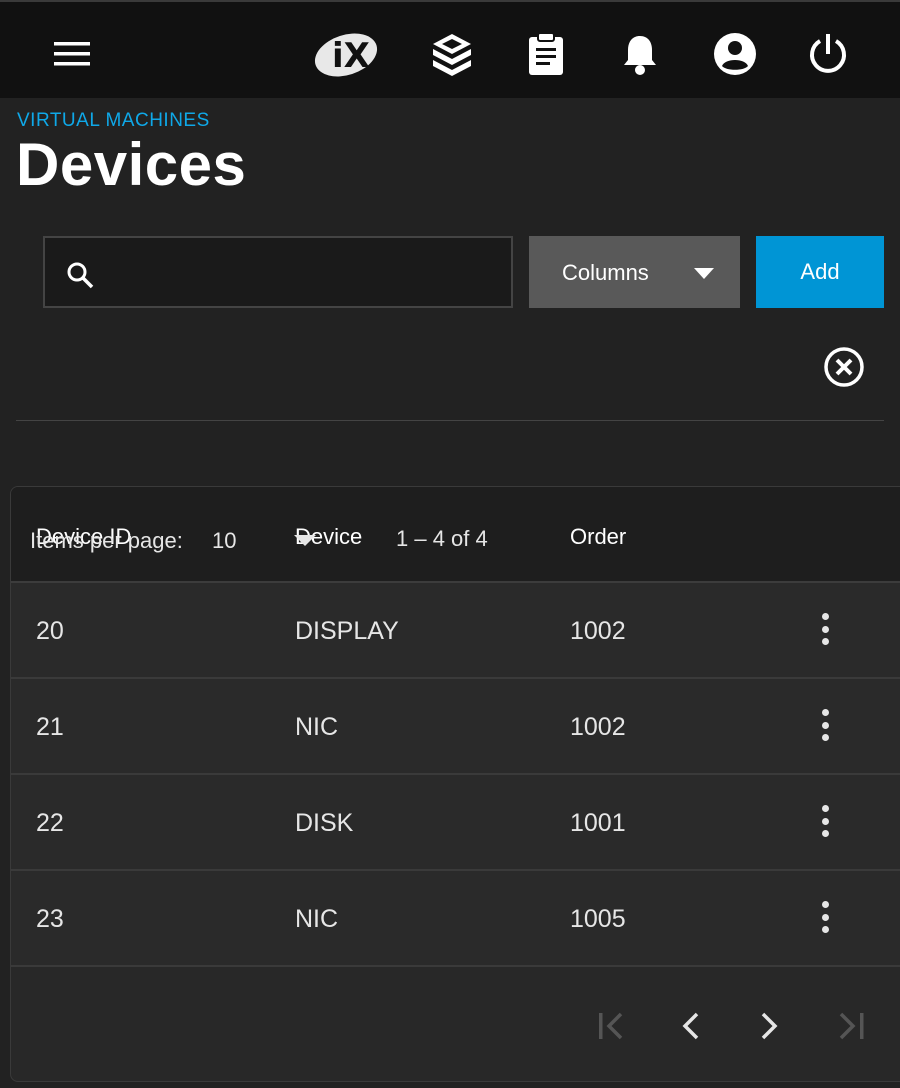 The height and width of the screenshot is (1088, 900). I want to click on power-icon, so click(828, 54).